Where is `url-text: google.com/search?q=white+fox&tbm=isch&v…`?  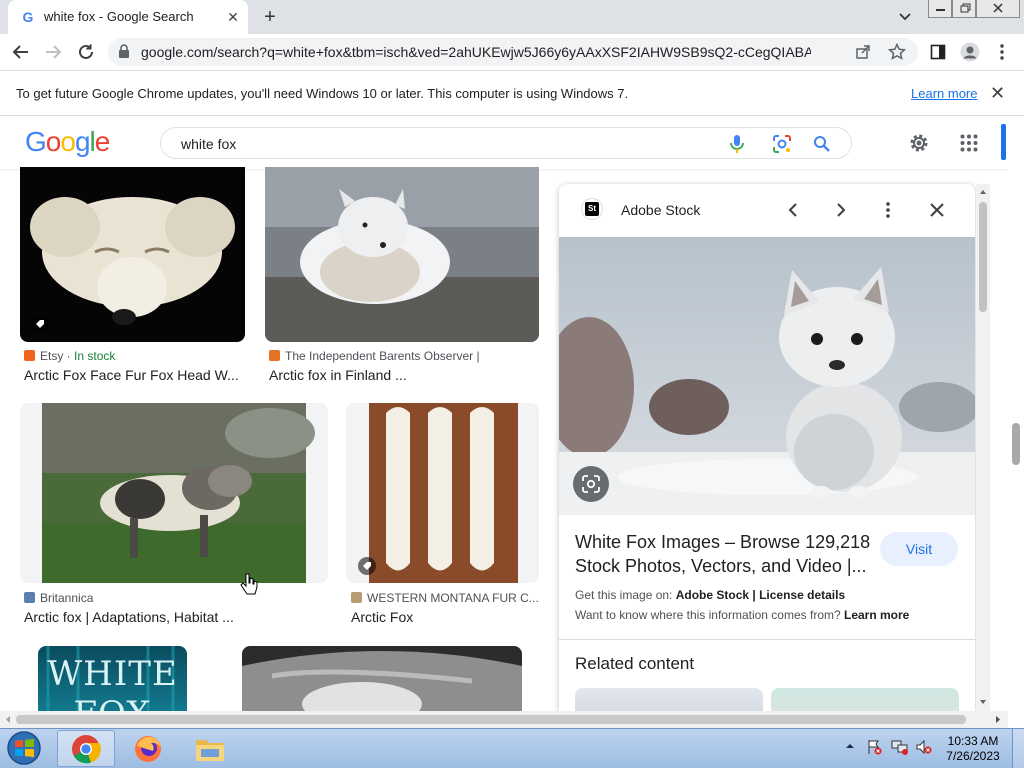
url-text: google.com/search?q=white+fox&tbm=isch&v… is located at coordinates (476, 52).